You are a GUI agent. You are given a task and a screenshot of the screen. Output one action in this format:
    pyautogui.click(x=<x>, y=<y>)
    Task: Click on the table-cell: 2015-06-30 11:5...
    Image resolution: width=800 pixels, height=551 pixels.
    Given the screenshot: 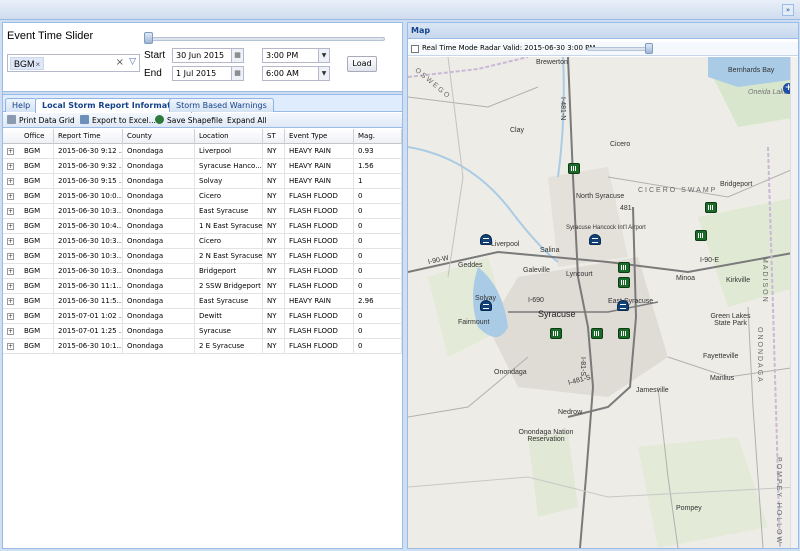 What is the action you would take?
    pyautogui.click(x=88, y=301)
    